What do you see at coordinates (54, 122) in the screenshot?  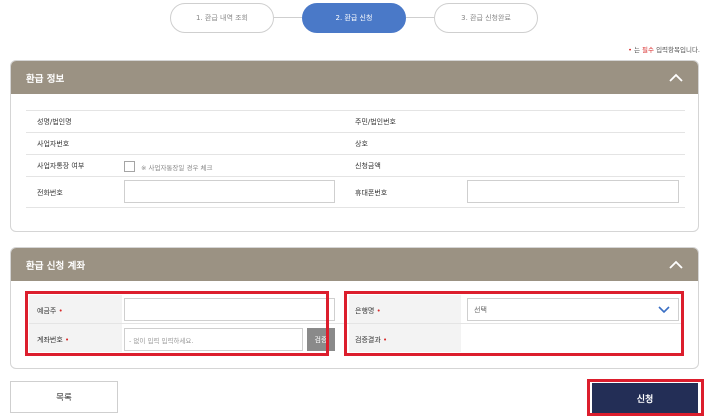 I see `name-label: 성명/법인명` at bounding box center [54, 122].